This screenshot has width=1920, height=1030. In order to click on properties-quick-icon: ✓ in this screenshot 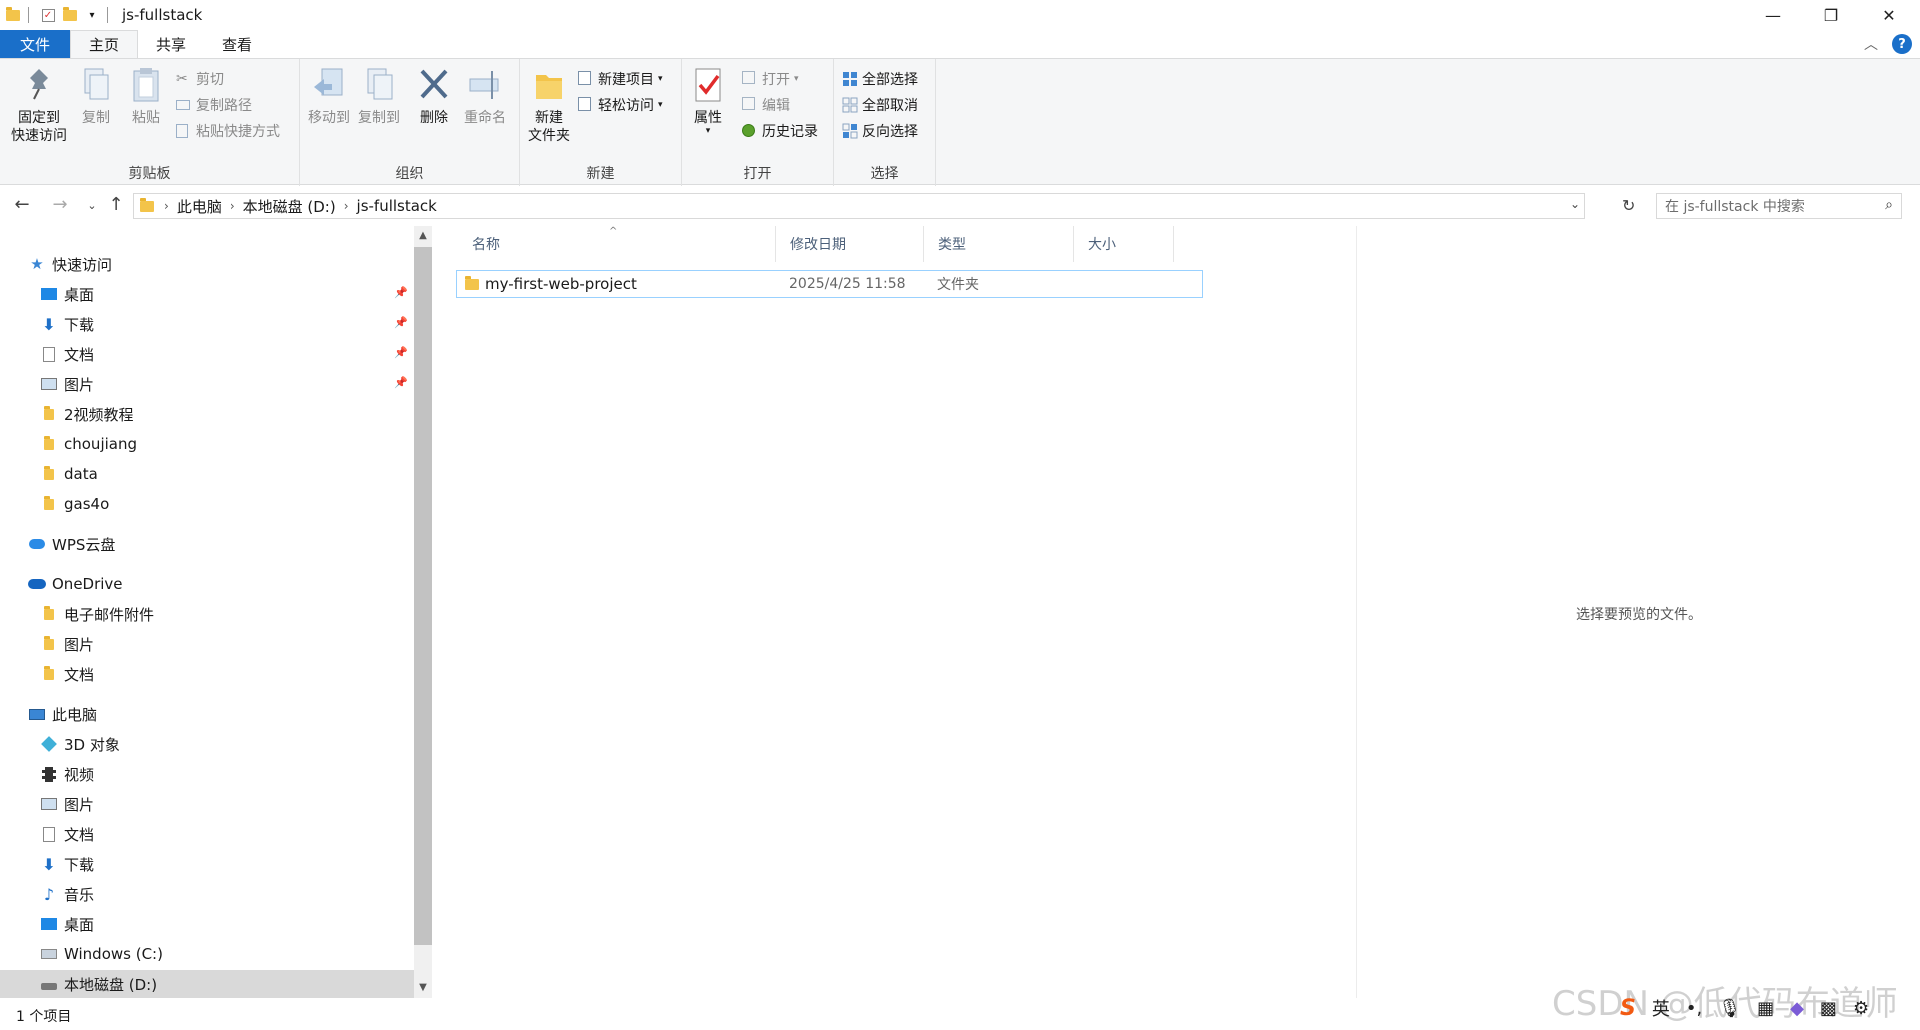, I will do `click(48, 15)`.